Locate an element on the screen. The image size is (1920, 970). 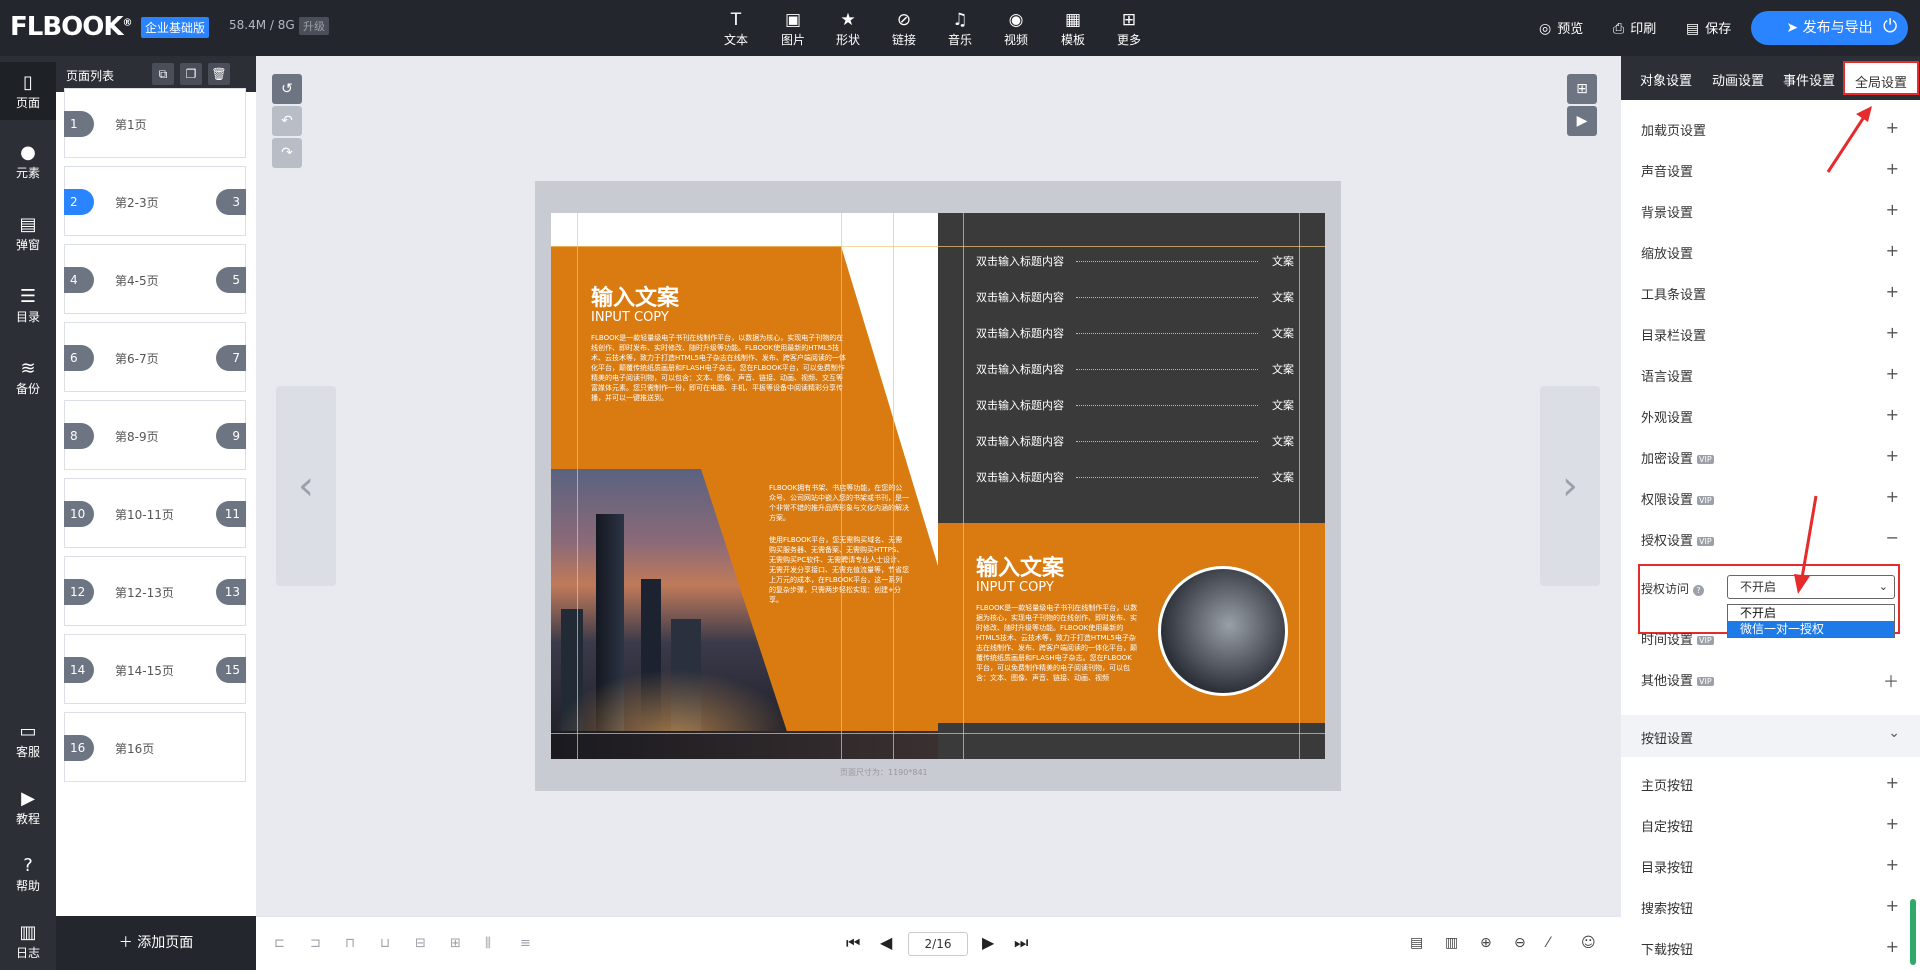
align-center-icon: ⊐ is located at coordinates (315, 943).